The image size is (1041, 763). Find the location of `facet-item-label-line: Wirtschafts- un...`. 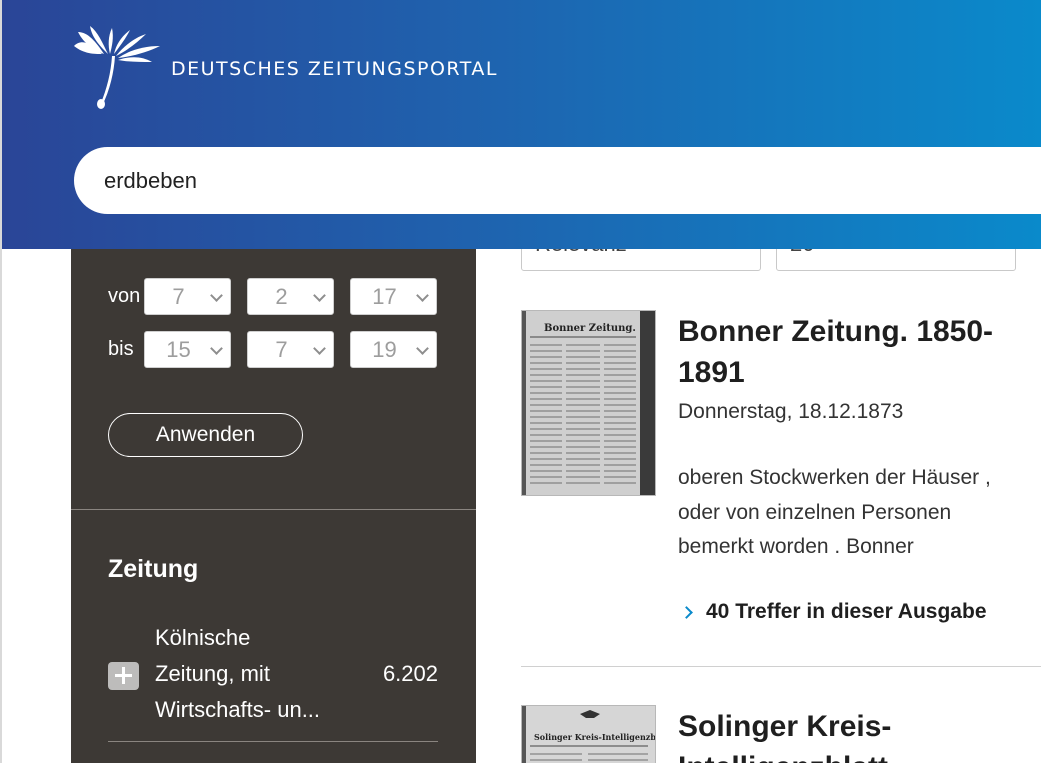

facet-item-label-line: Wirtschafts- un... is located at coordinates (238, 709).